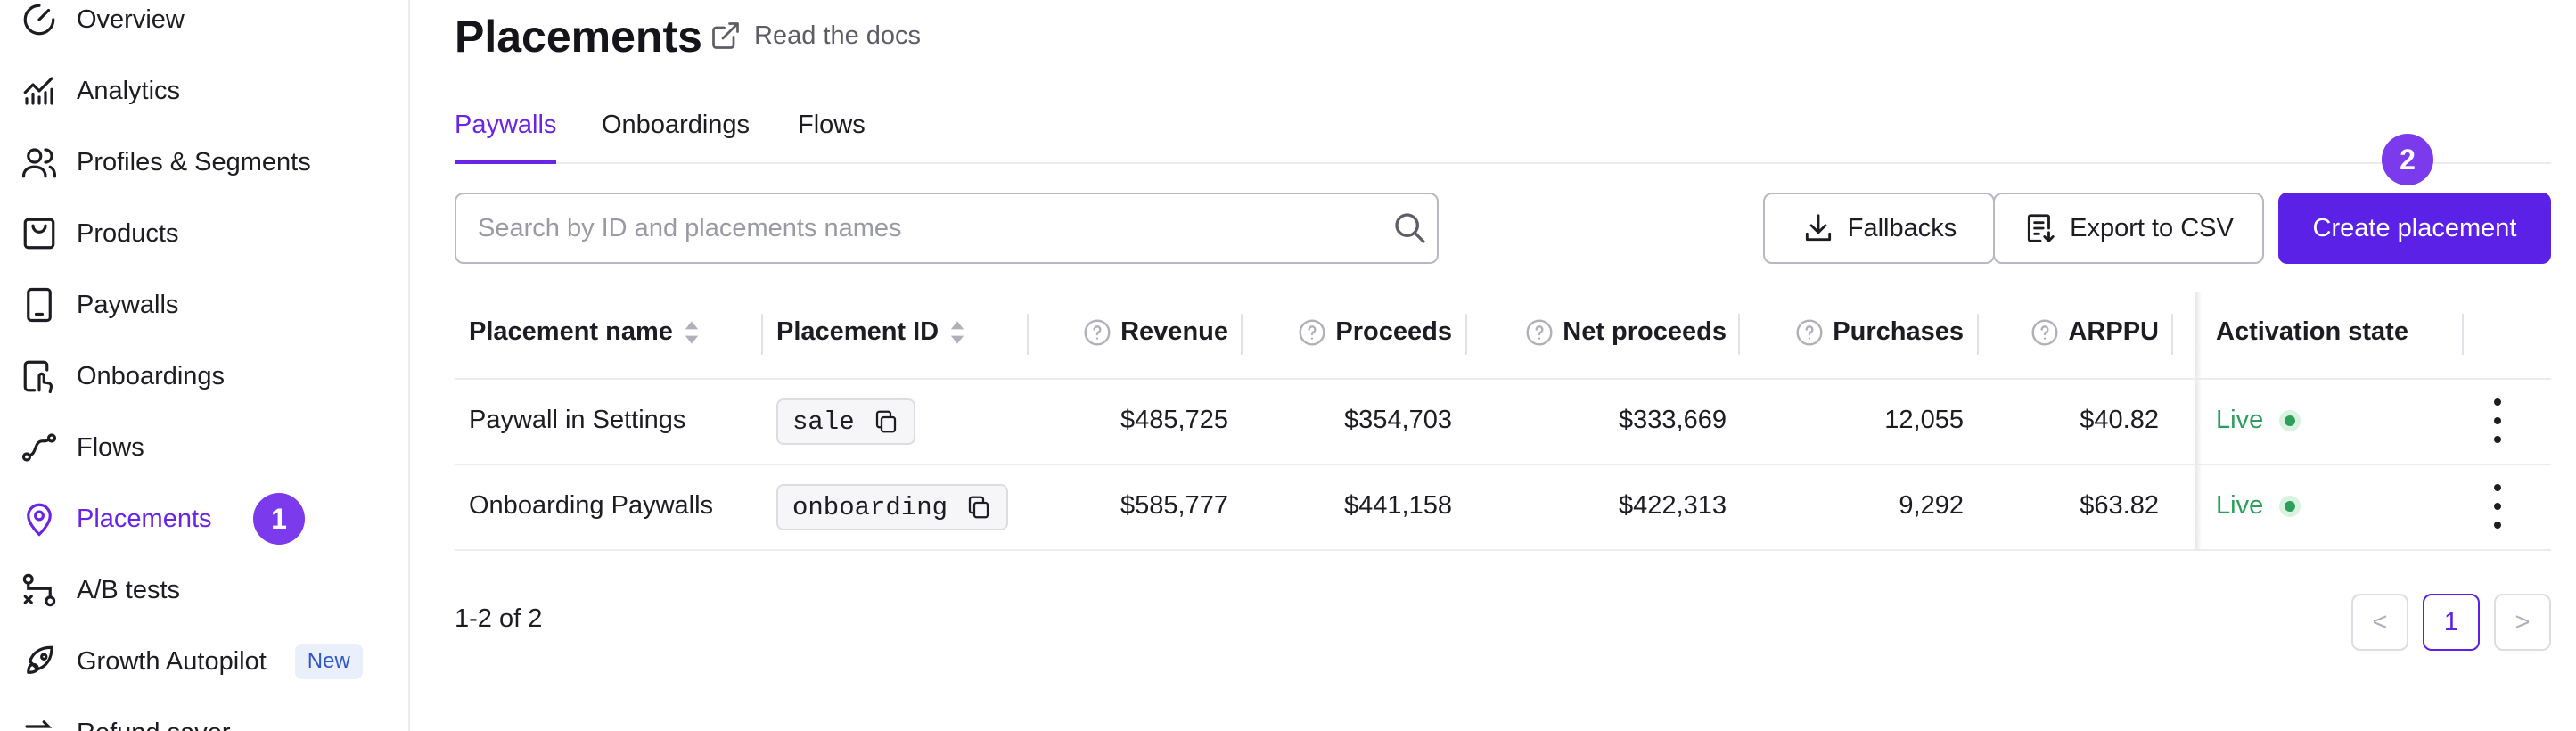 The image size is (2576, 731). I want to click on page-button-current: 1, so click(2451, 622).